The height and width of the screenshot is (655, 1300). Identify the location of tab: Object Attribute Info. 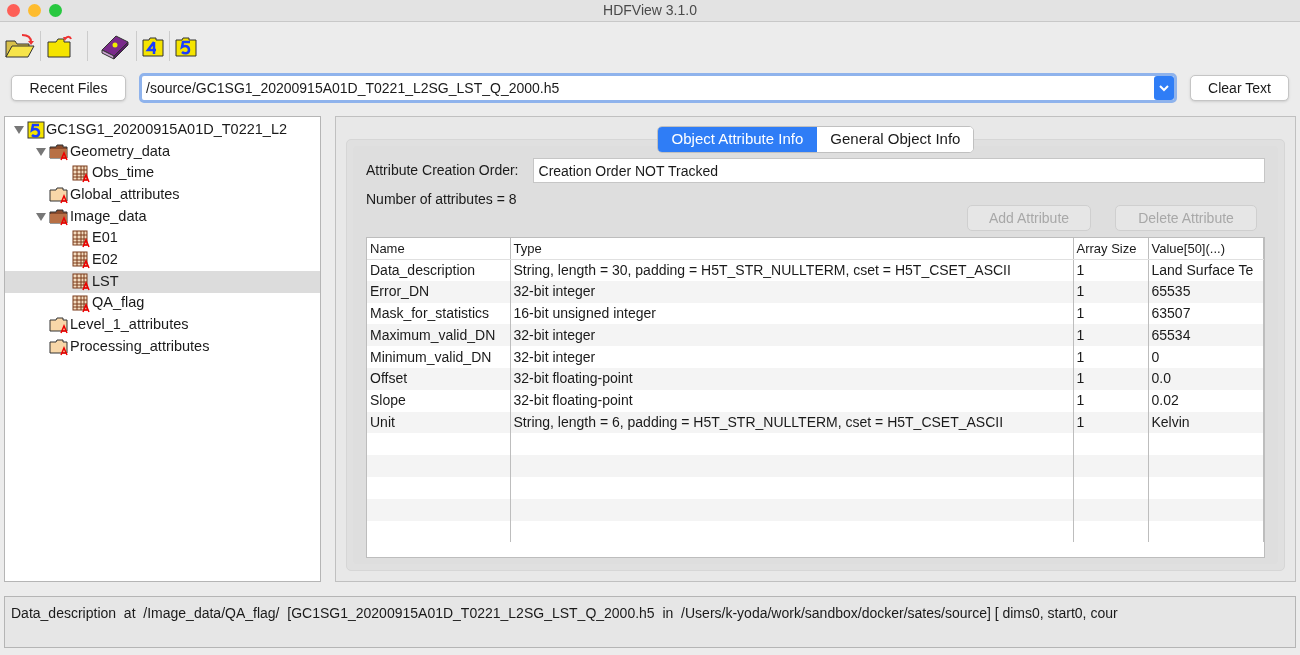
(737, 139).